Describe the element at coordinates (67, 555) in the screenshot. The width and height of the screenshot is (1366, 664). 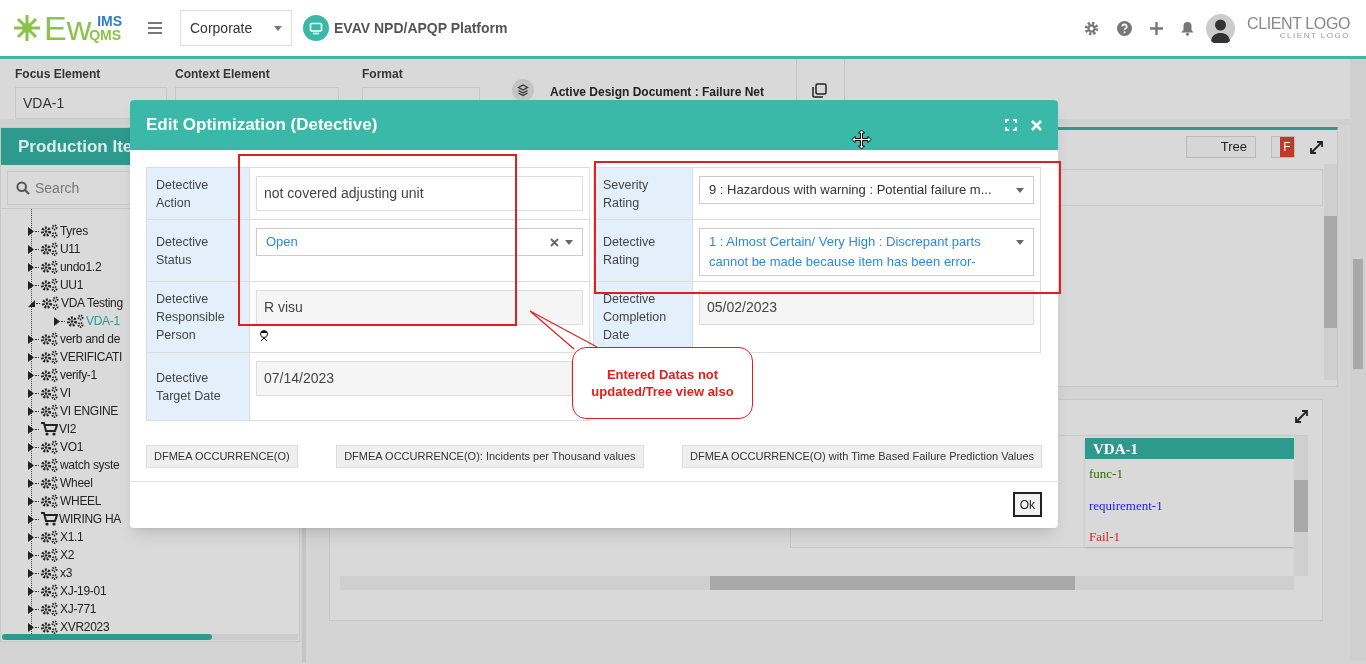
I see `node-label: X2` at that location.